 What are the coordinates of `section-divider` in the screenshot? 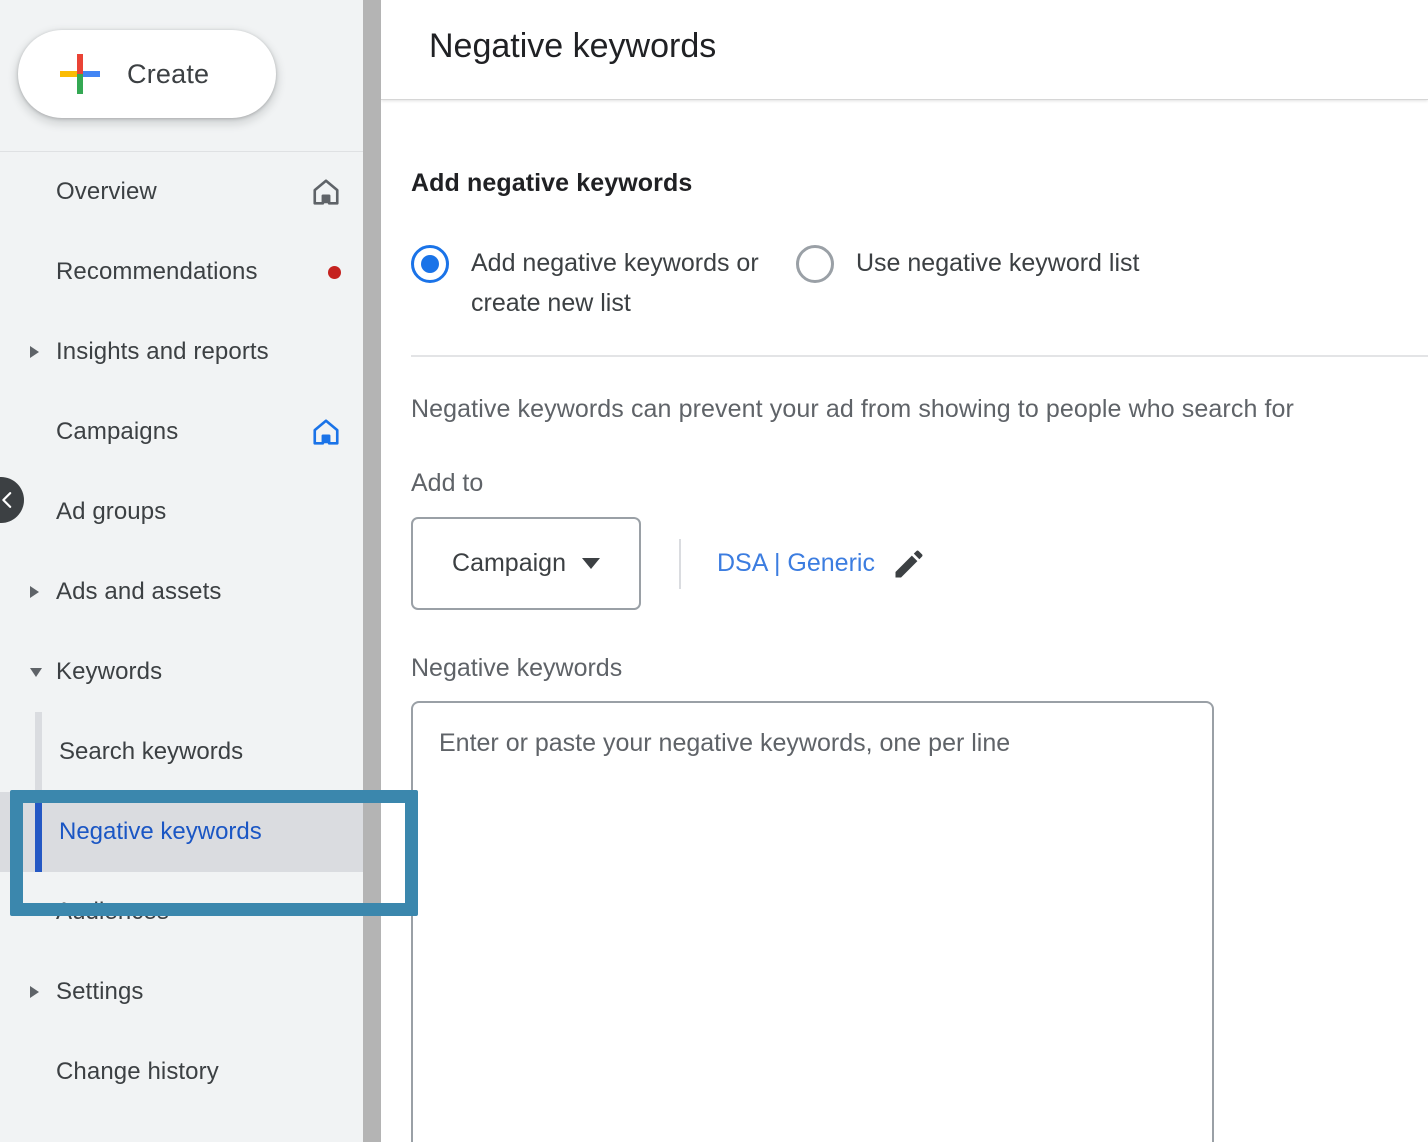 It's located at (919, 356).